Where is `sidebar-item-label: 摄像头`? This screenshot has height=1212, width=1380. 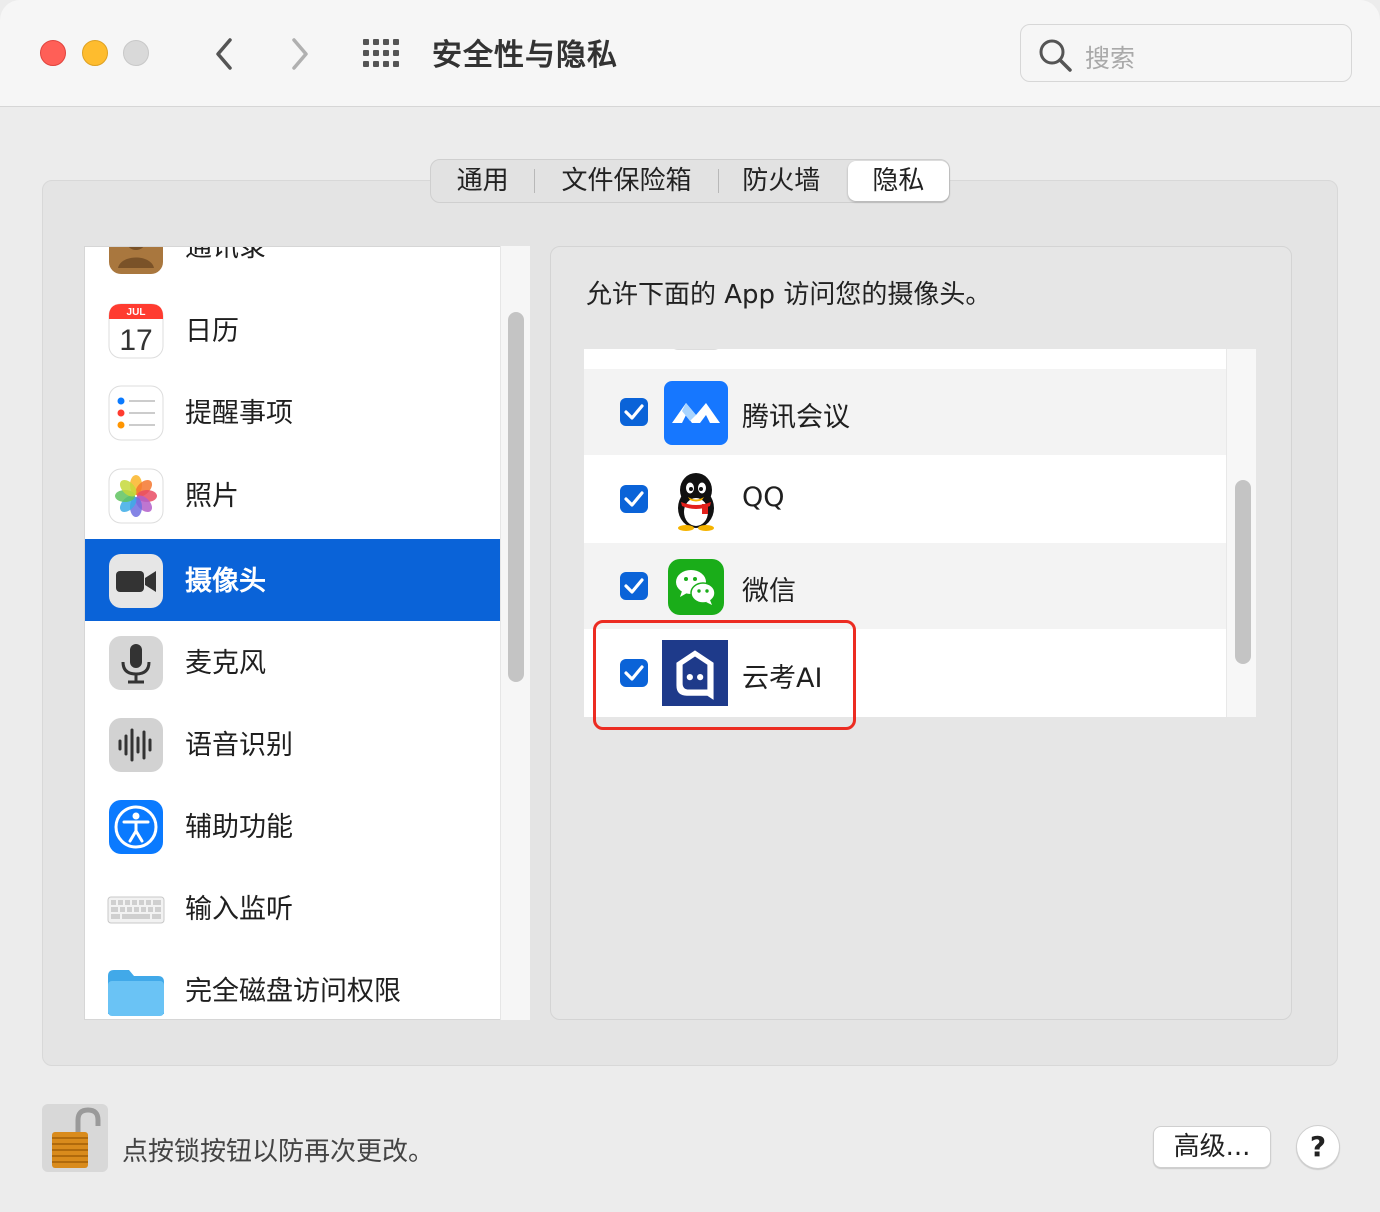 sidebar-item-label: 摄像头 is located at coordinates (225, 581).